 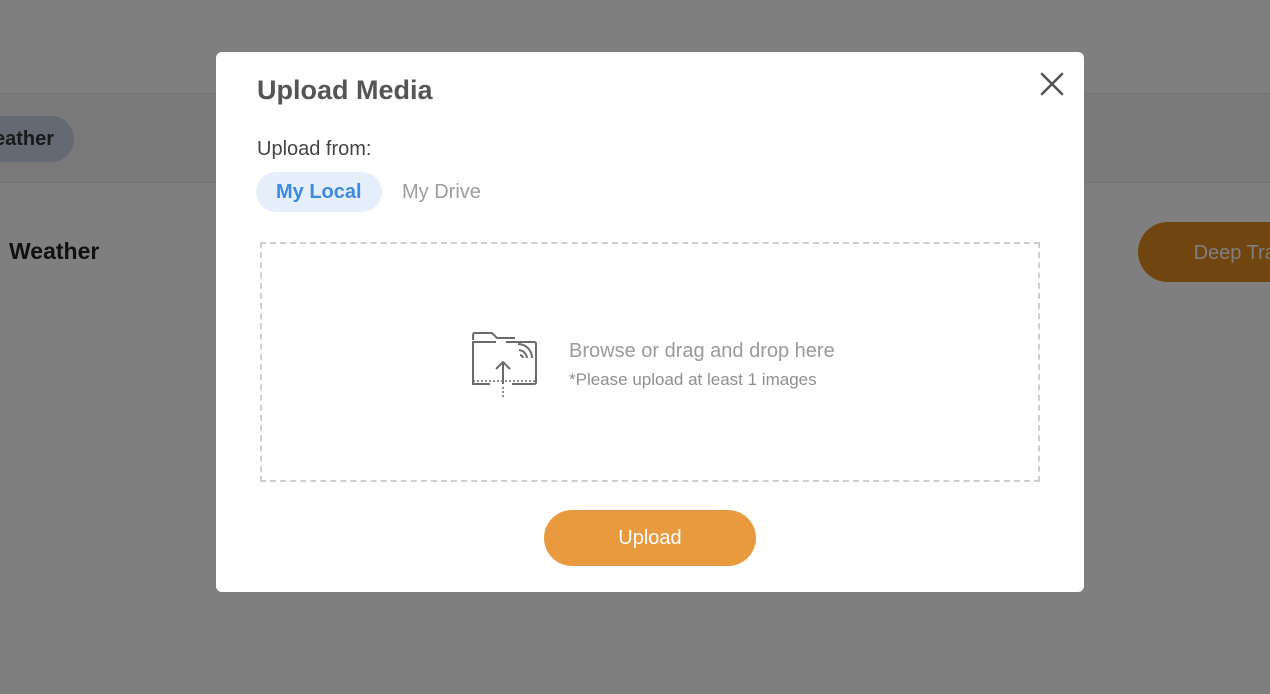 I want to click on dropzone-note-text: *Please upload at least 1 images, so click(x=693, y=379).